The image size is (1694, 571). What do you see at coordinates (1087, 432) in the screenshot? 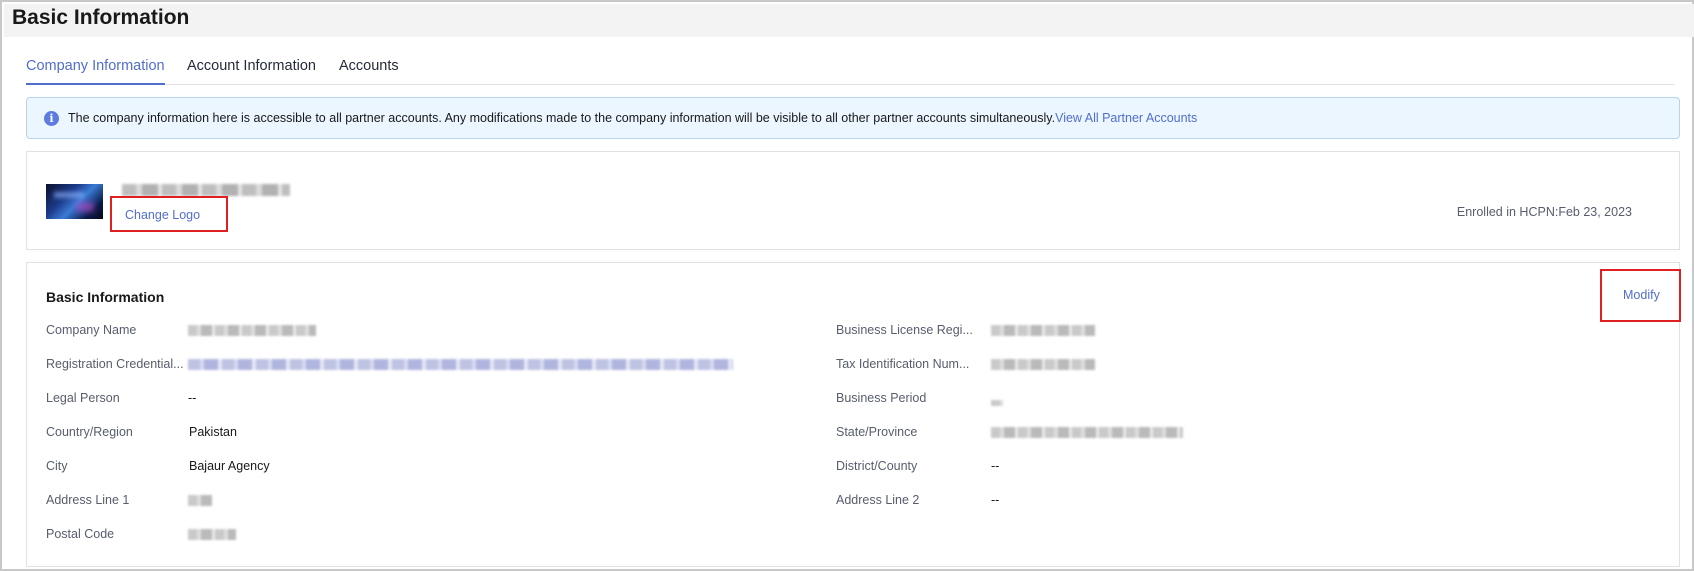
I see `state-province-value-redacted` at bounding box center [1087, 432].